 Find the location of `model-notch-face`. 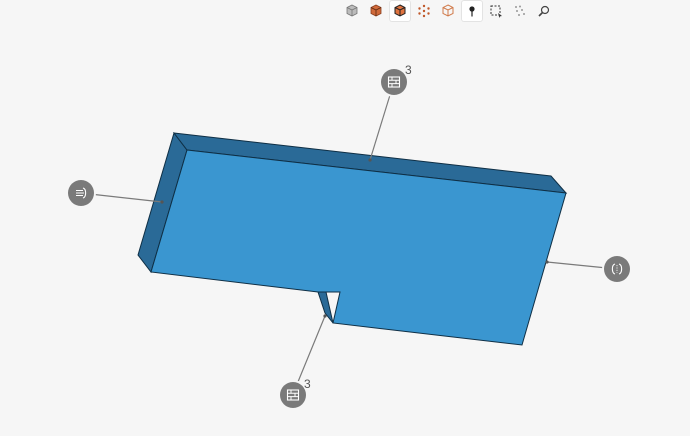

model-notch-face is located at coordinates (325, 307).